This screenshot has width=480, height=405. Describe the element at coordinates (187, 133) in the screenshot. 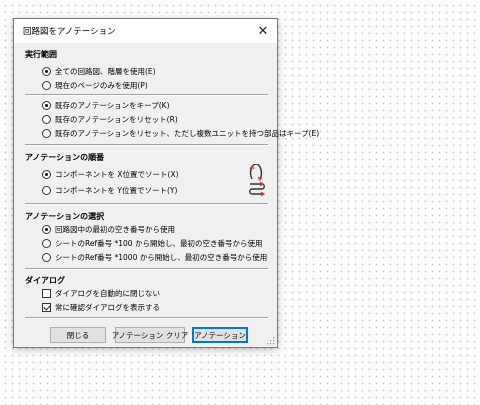

I see `reset-keep-multiunit-label: 既存のアノテーションをリセット、ただし複数ユニットを持つ部品はキープ(E)` at that location.